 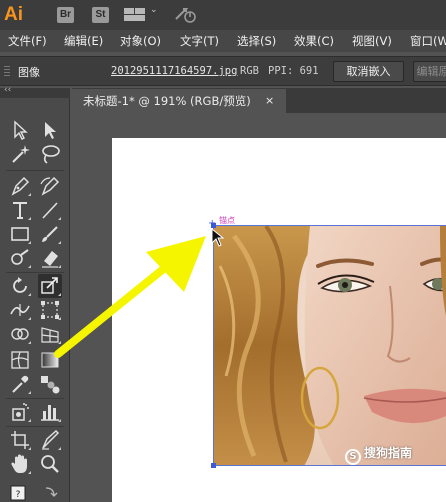 I want to click on application-bar: Ai Br St ⌄, so click(x=223, y=15).